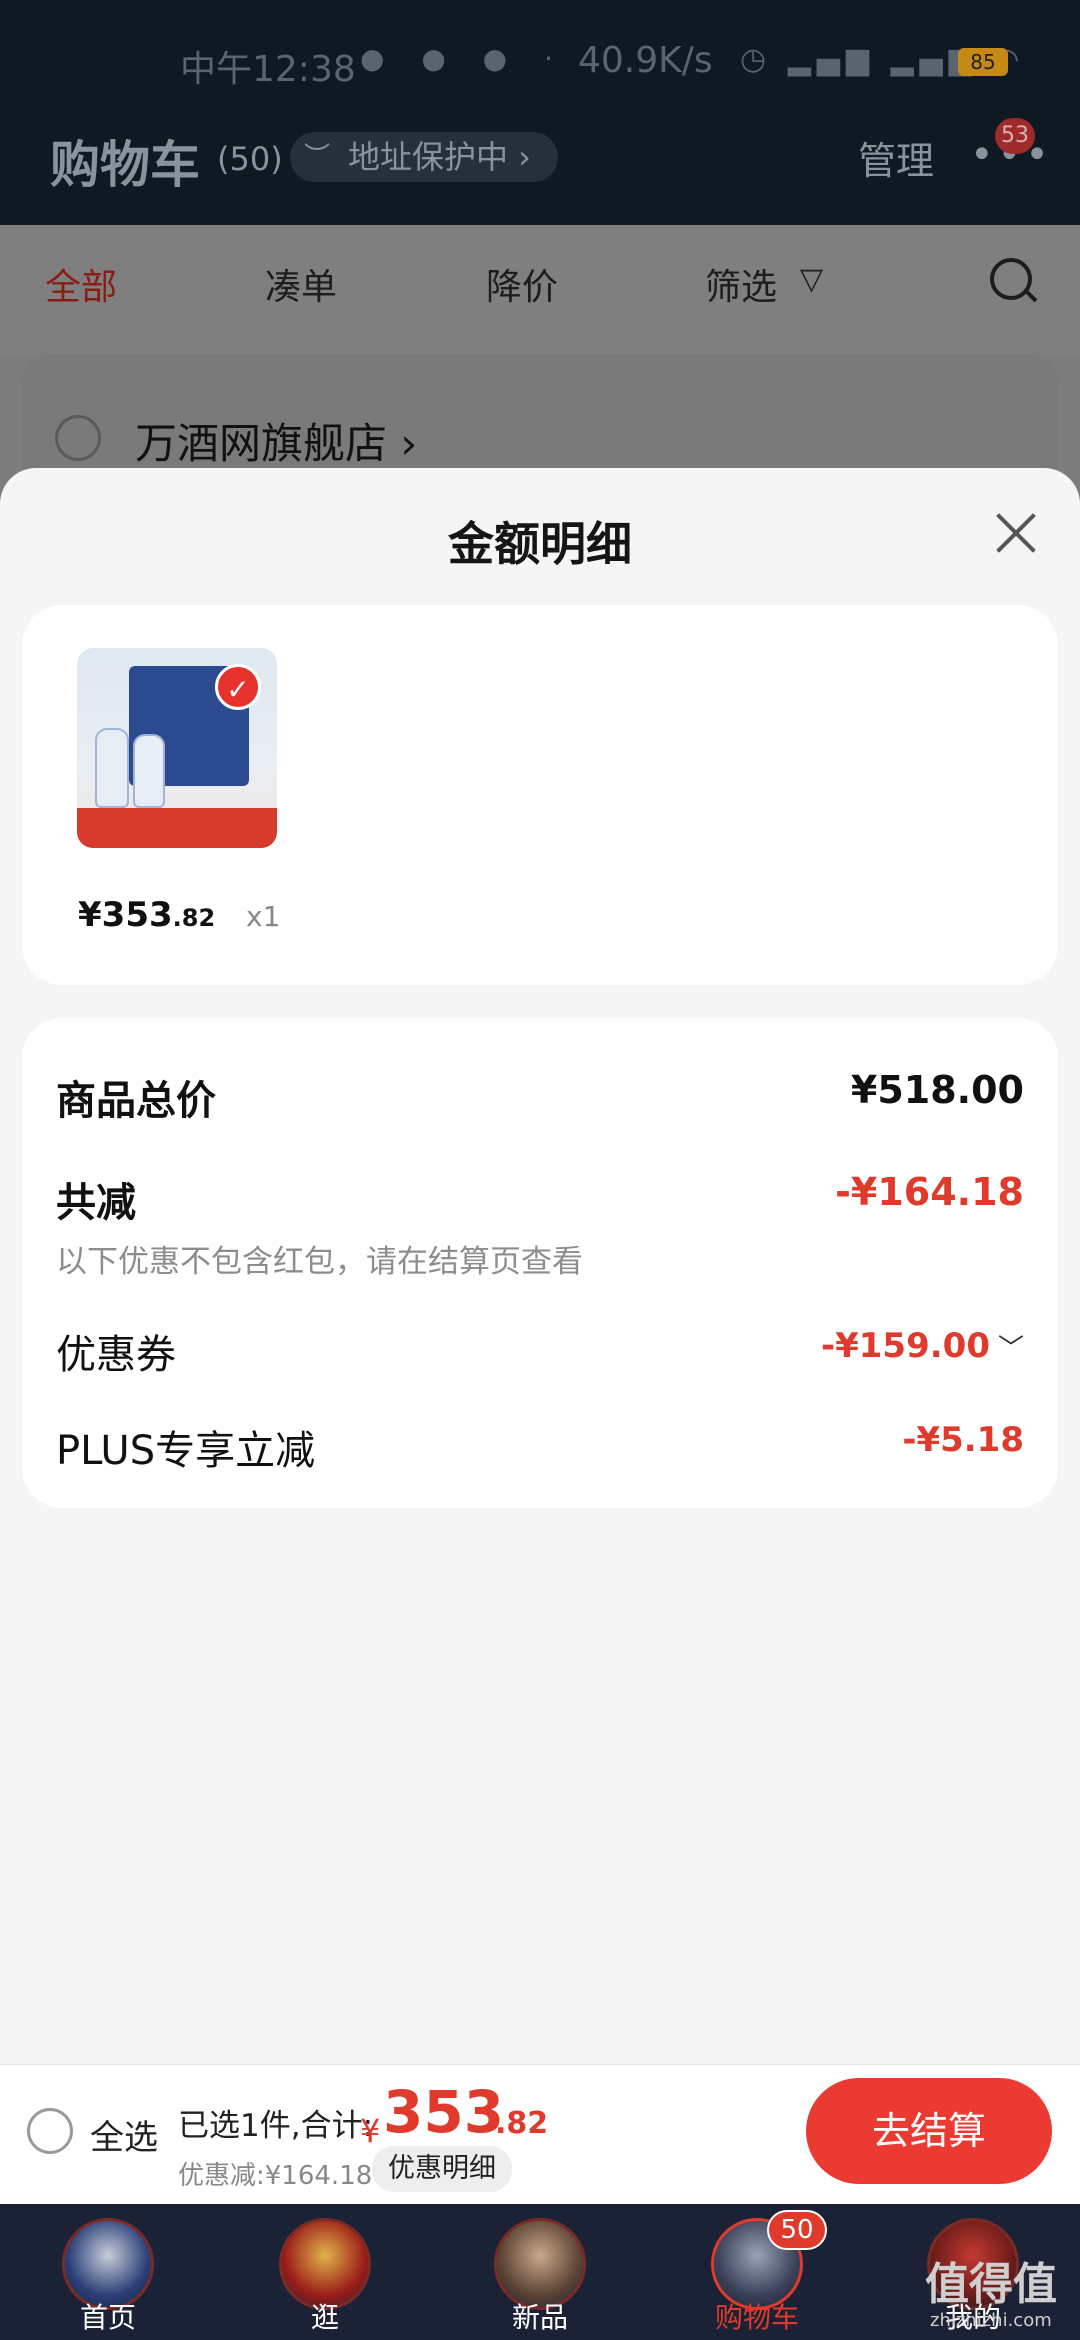 The height and width of the screenshot is (2340, 1080). What do you see at coordinates (276, 440) in the screenshot?
I see `store-name: 万酒网旗舰店 ›` at bounding box center [276, 440].